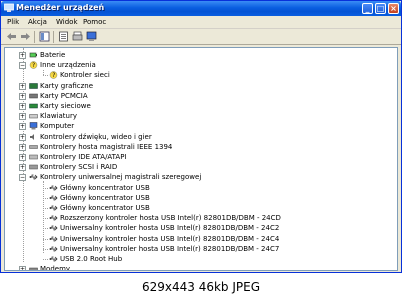 This screenshot has width=402, height=299. I want to click on tree-item: + Kontrolery SCSI i RAID, so click(201, 167).